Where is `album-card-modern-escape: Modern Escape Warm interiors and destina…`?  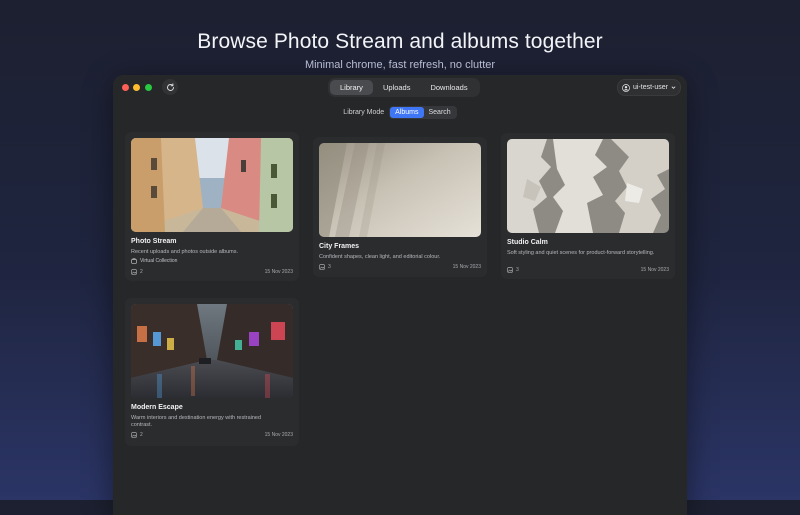
album-card-modern-escape: Modern Escape Warm interiors and destina… is located at coordinates (212, 372).